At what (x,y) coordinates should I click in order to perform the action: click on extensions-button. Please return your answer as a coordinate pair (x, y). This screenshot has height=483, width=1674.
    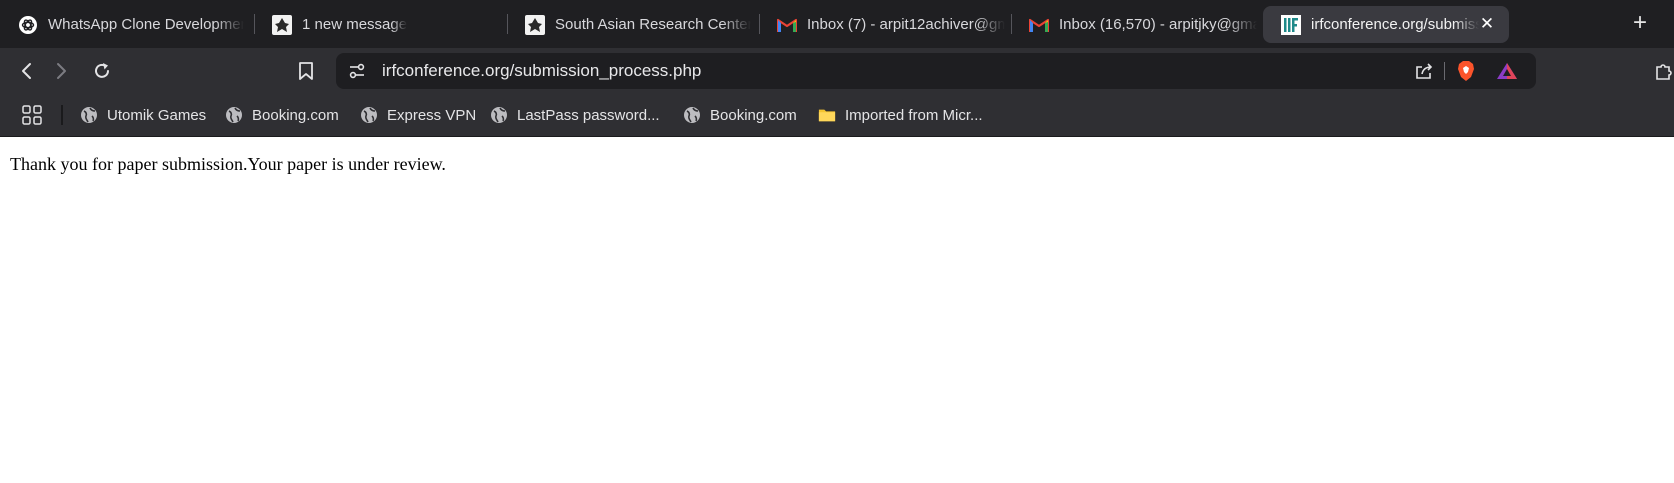
    Looking at the image, I should click on (1662, 71).